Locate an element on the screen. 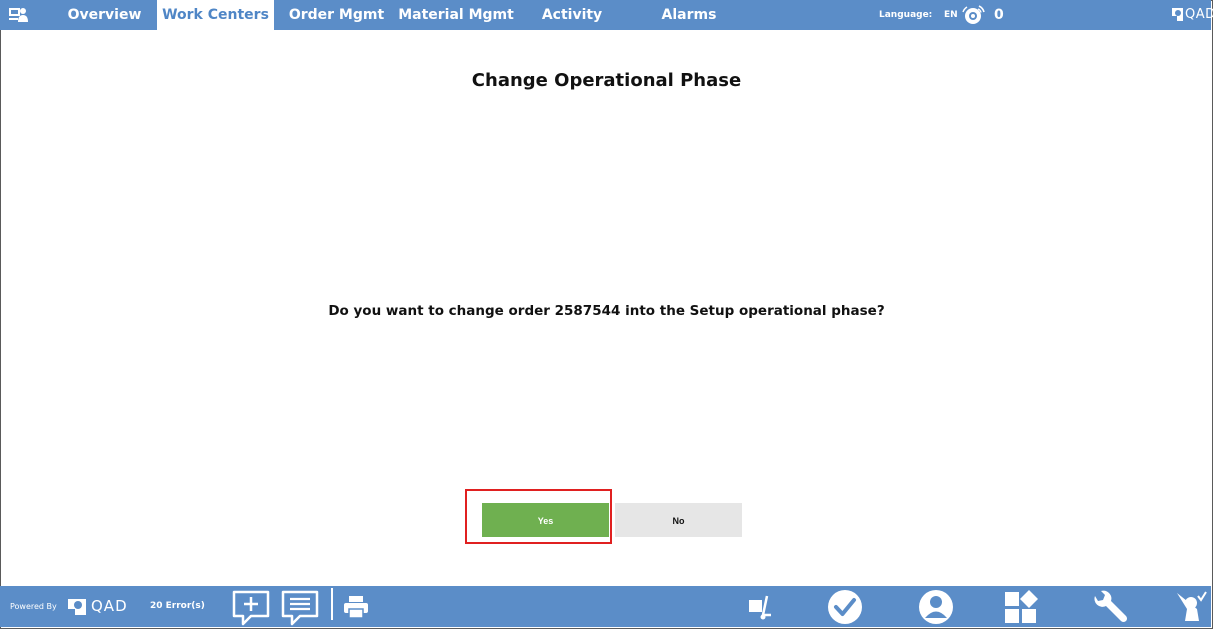 The image size is (1213, 629). confirm-icon is located at coordinates (845, 607).